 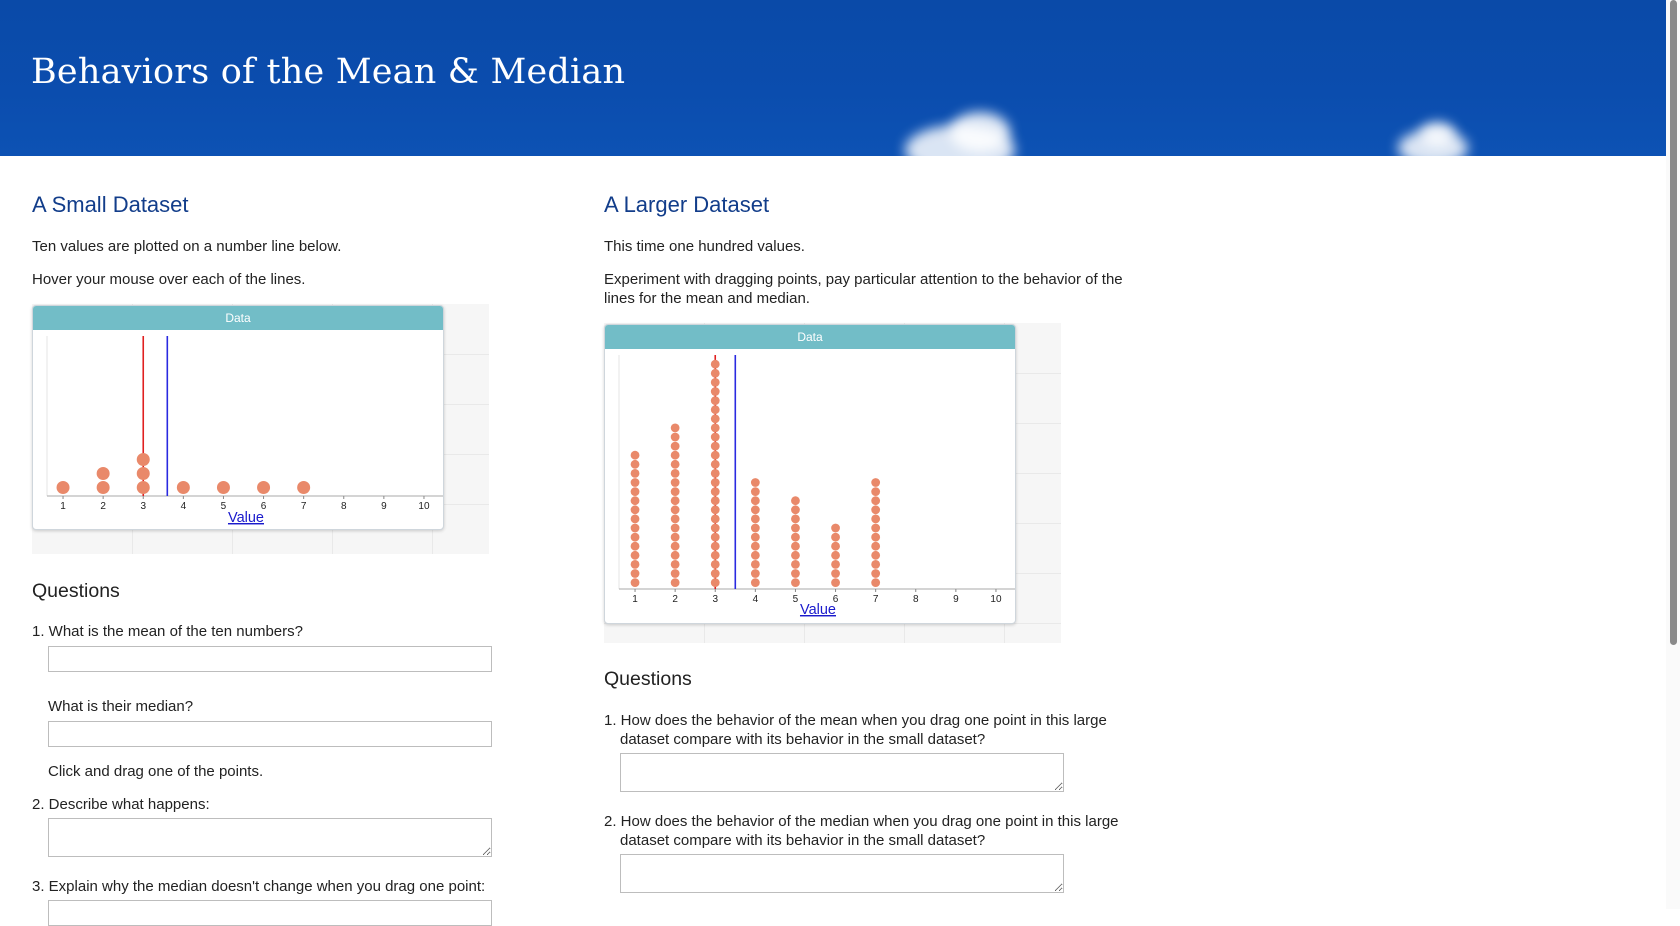 I want to click on large-dataset-graph: Data 1 2 3 4 5 6 7 8 9 10 Value, so click(x=810, y=474).